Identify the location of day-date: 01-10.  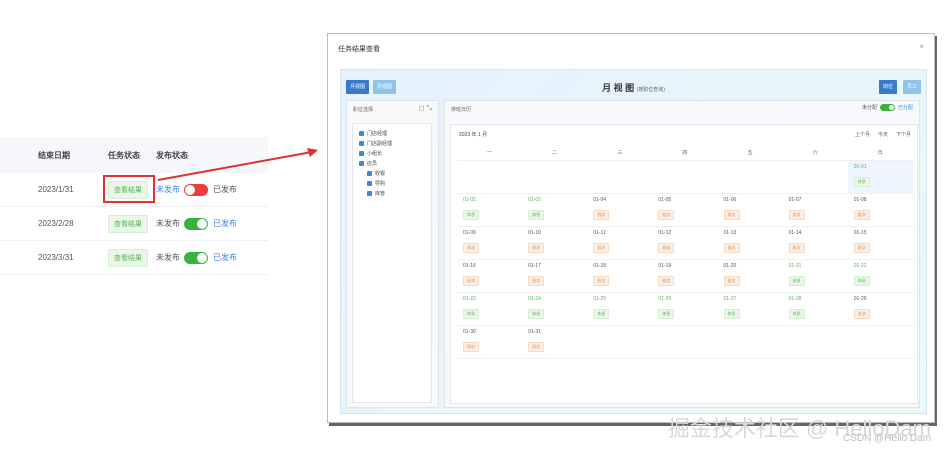
(534, 233).